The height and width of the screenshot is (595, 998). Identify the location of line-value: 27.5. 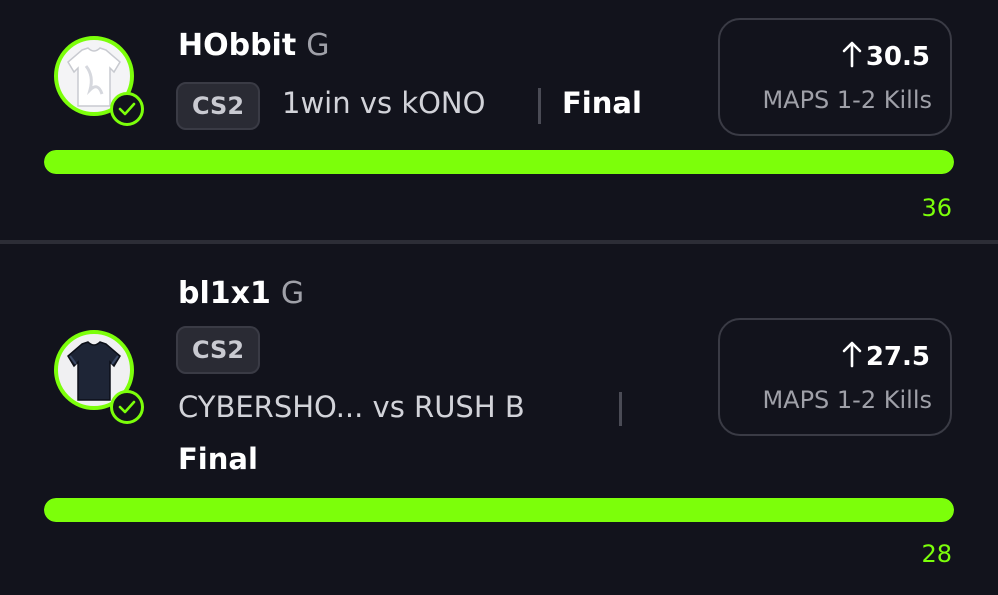
(897, 357).